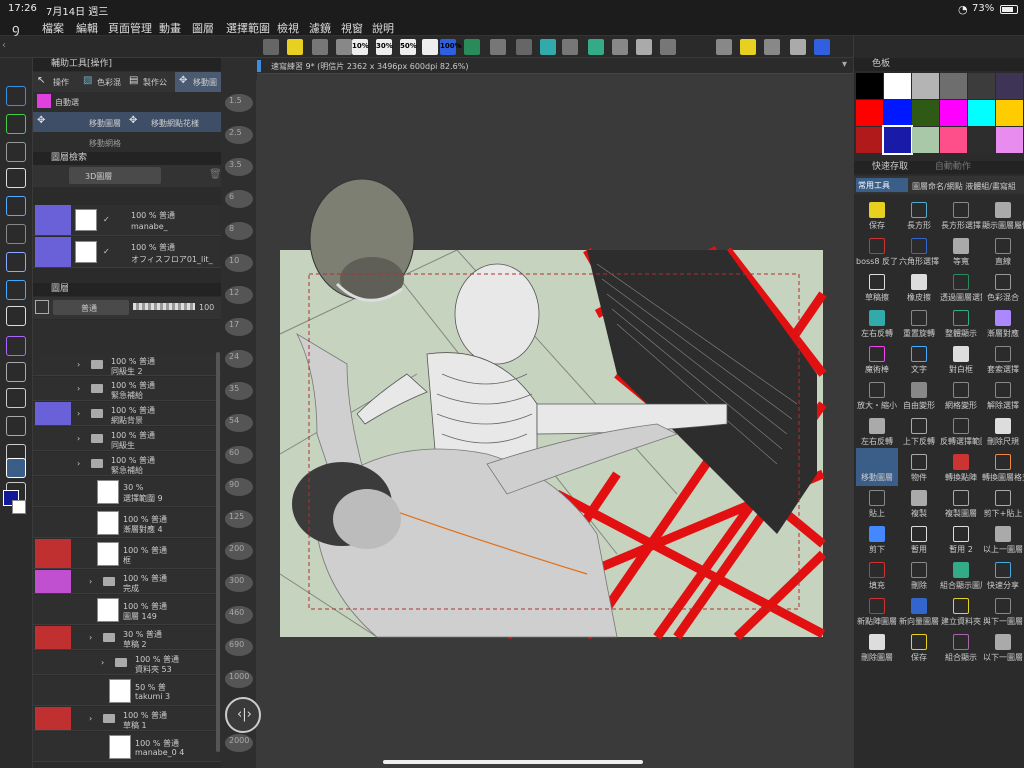 The width and height of the screenshot is (1024, 768). Describe the element at coordinates (127, 414) in the screenshot. I see `layer-row: › 100 % 普通 網點背景` at that location.